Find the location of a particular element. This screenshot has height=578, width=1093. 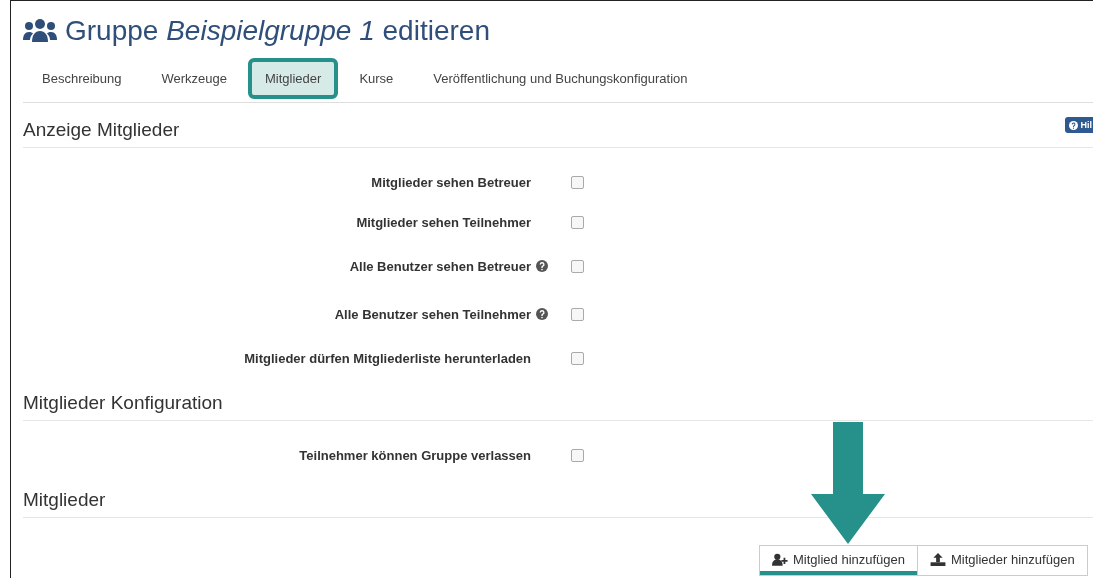

tab: Werkzeuge is located at coordinates (194, 78).